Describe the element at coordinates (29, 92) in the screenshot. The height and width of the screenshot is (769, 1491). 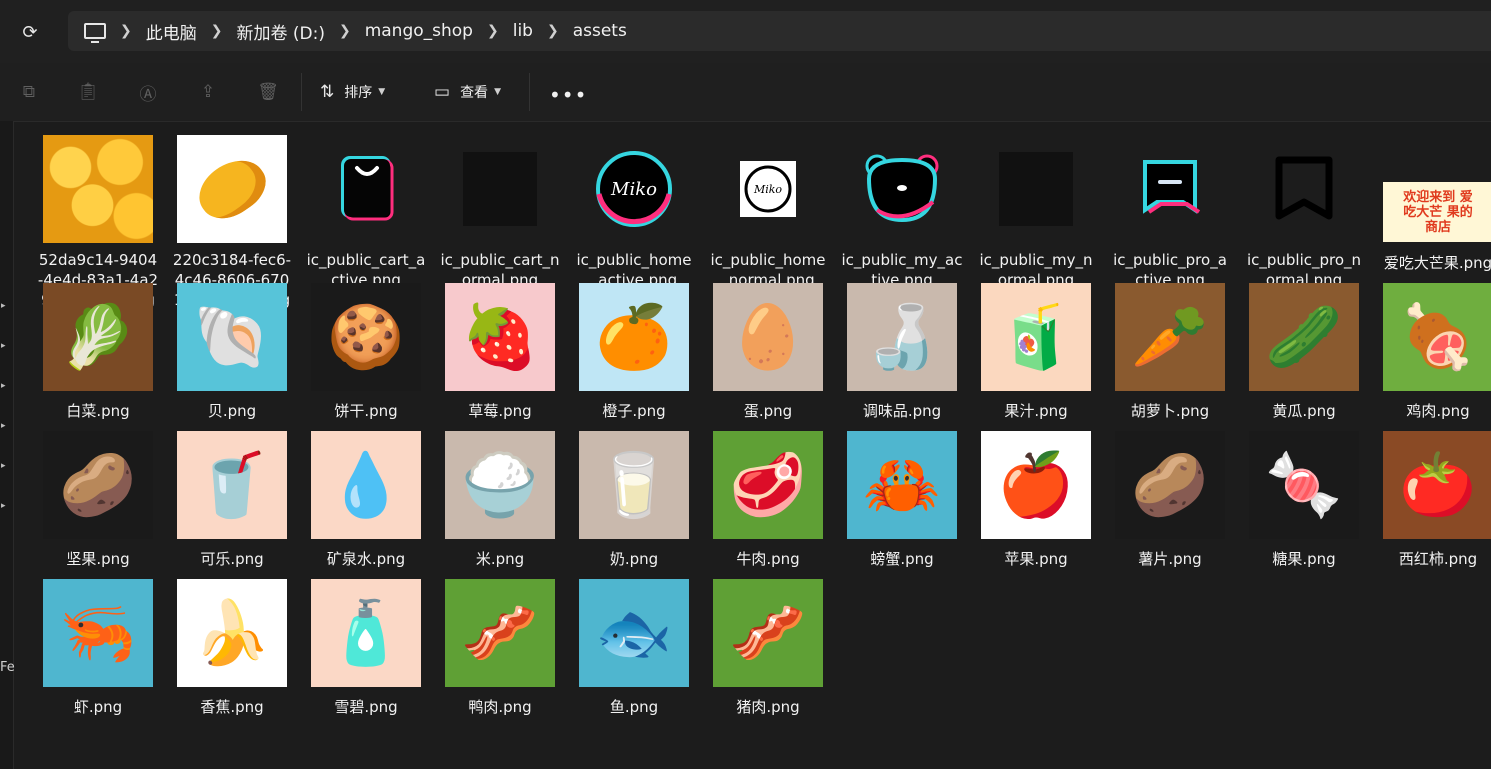
I see `copy-icon: ⧉` at that location.